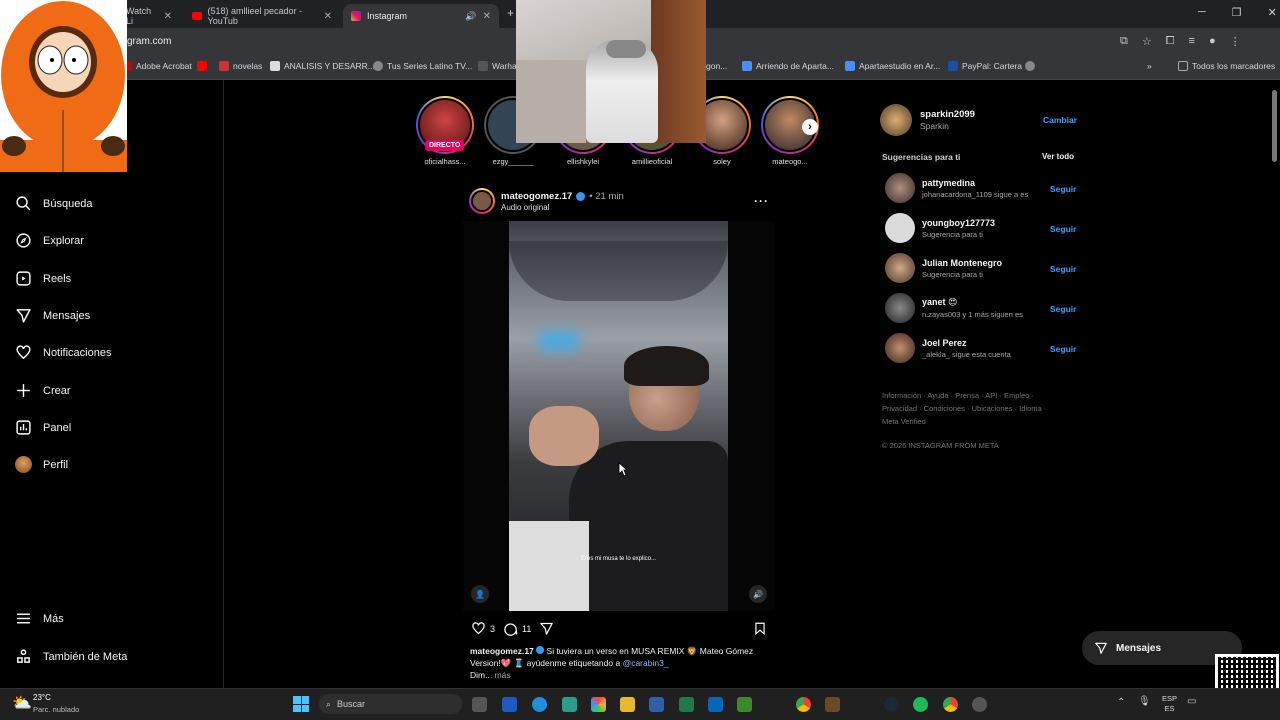 Image resolution: width=1280 pixels, height=720 pixels. I want to click on bookmarks-overflow-icon: », so click(1149, 66).